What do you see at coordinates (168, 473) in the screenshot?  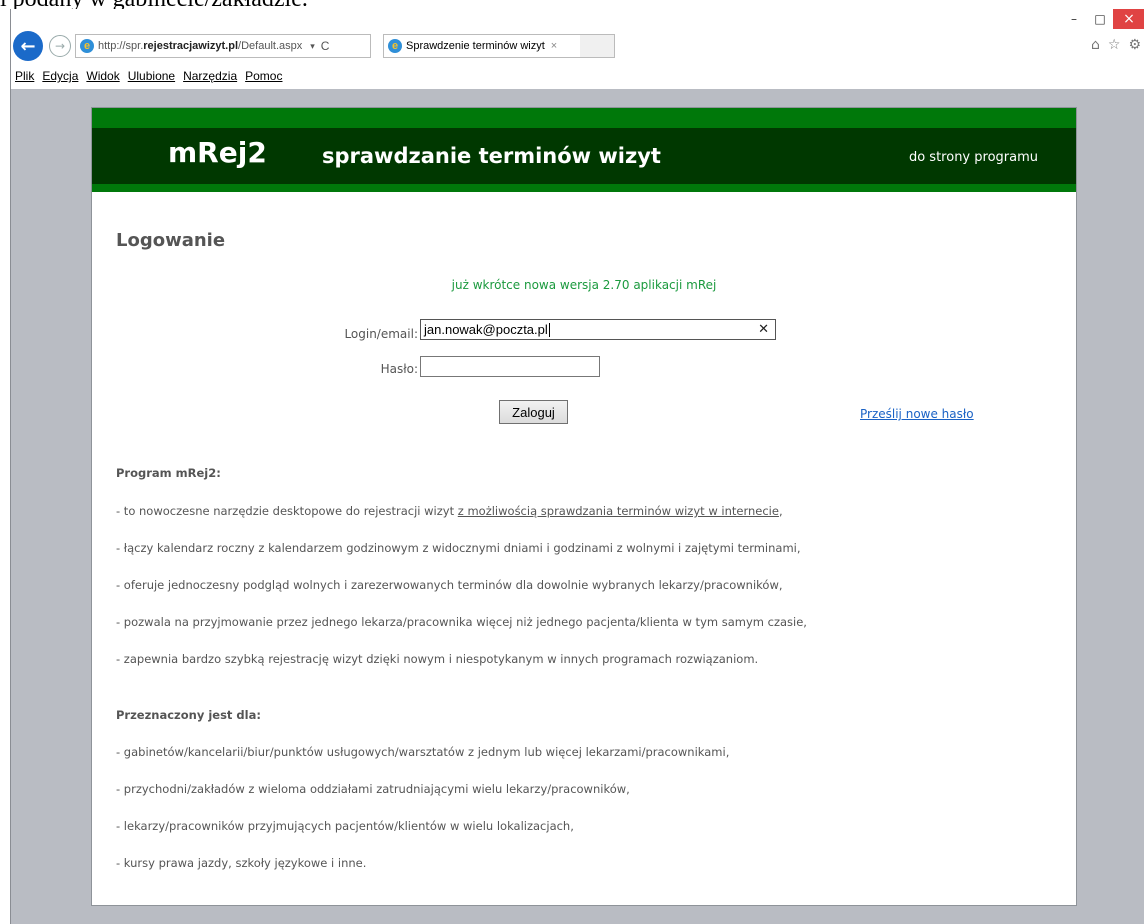 I see `program-heading: Program mRej2:` at bounding box center [168, 473].